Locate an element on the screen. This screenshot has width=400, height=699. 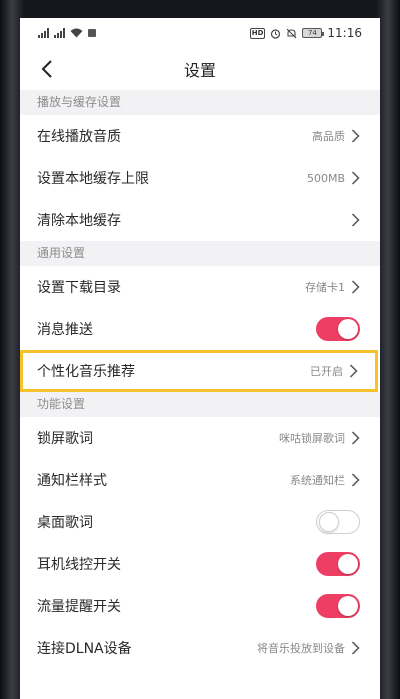
push-toggle is located at coordinates (338, 329).